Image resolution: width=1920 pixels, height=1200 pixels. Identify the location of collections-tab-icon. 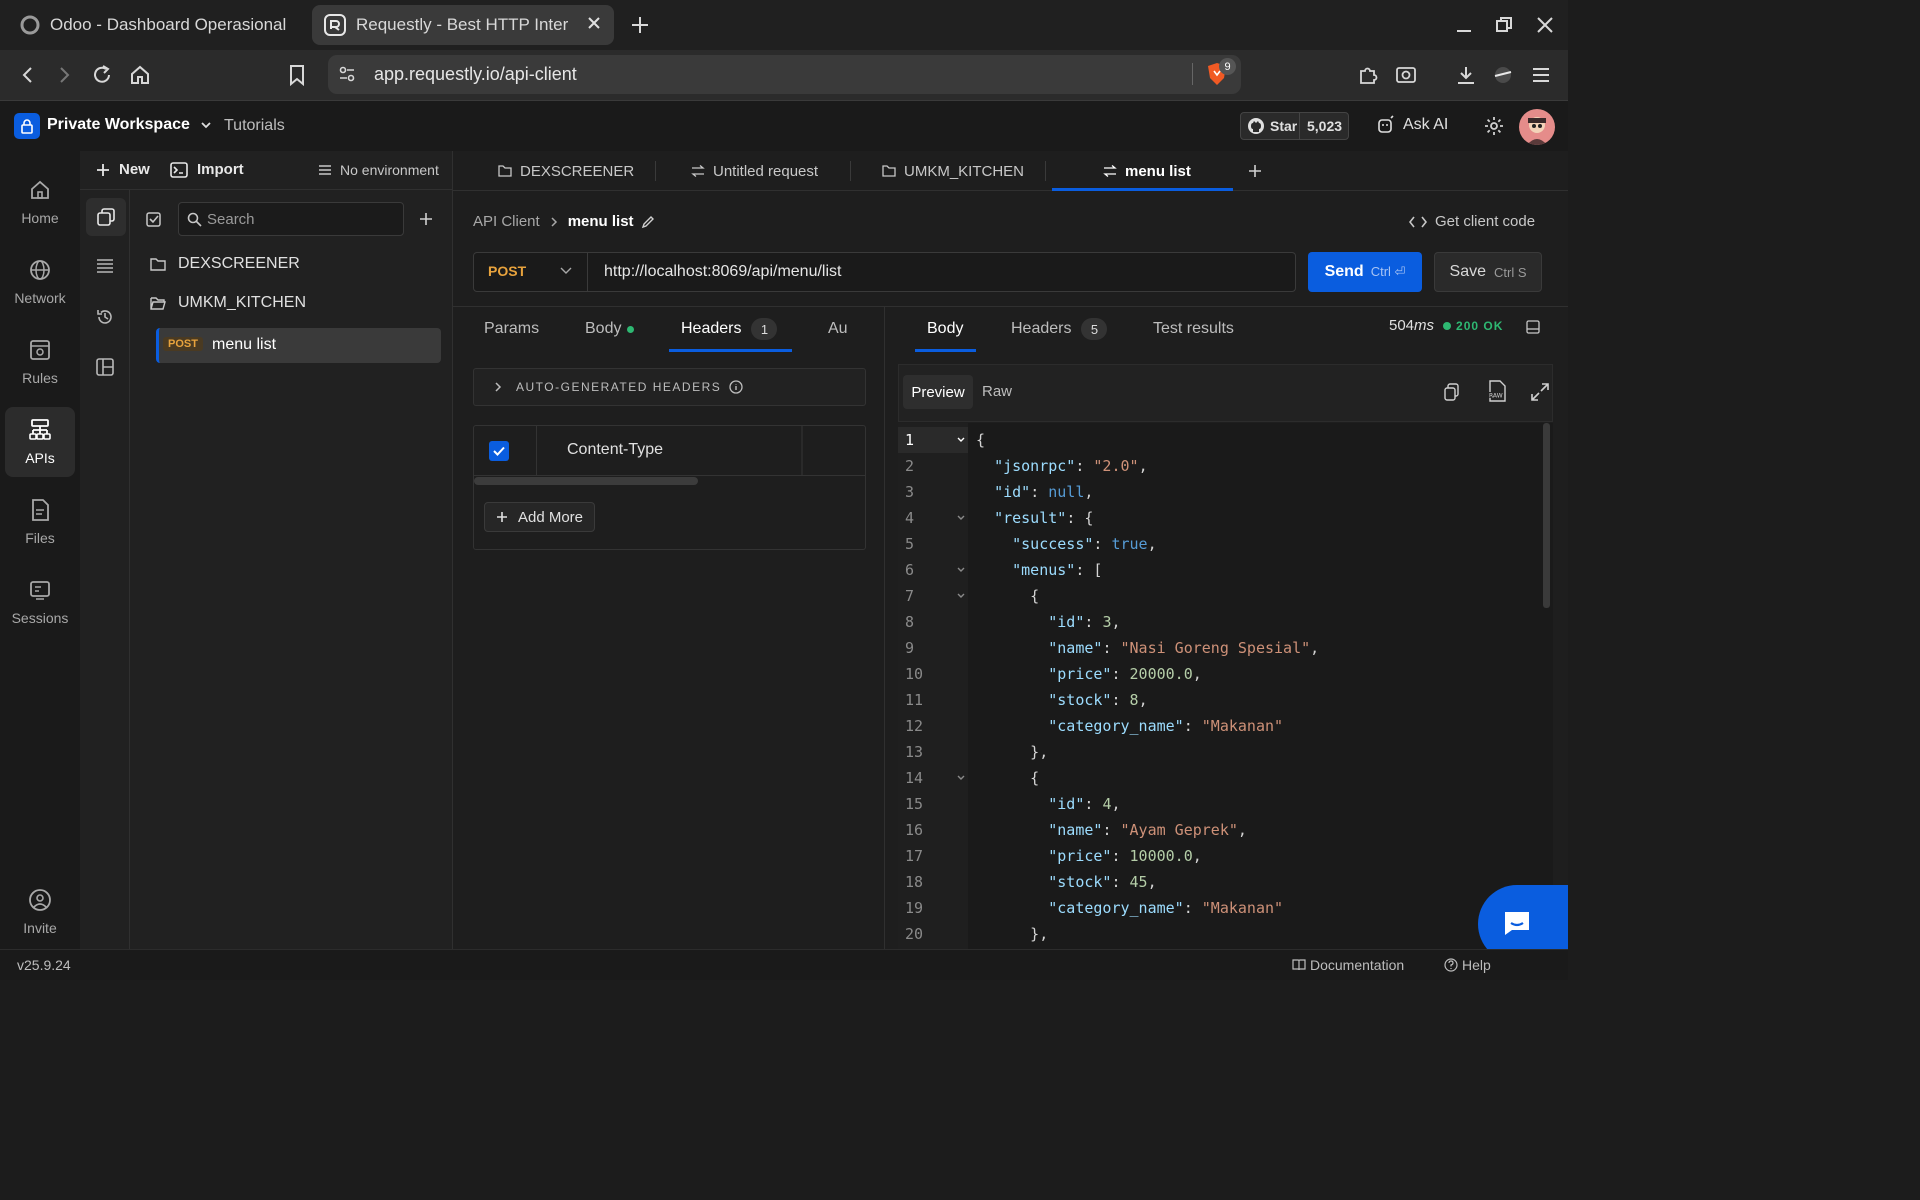
(106, 217).